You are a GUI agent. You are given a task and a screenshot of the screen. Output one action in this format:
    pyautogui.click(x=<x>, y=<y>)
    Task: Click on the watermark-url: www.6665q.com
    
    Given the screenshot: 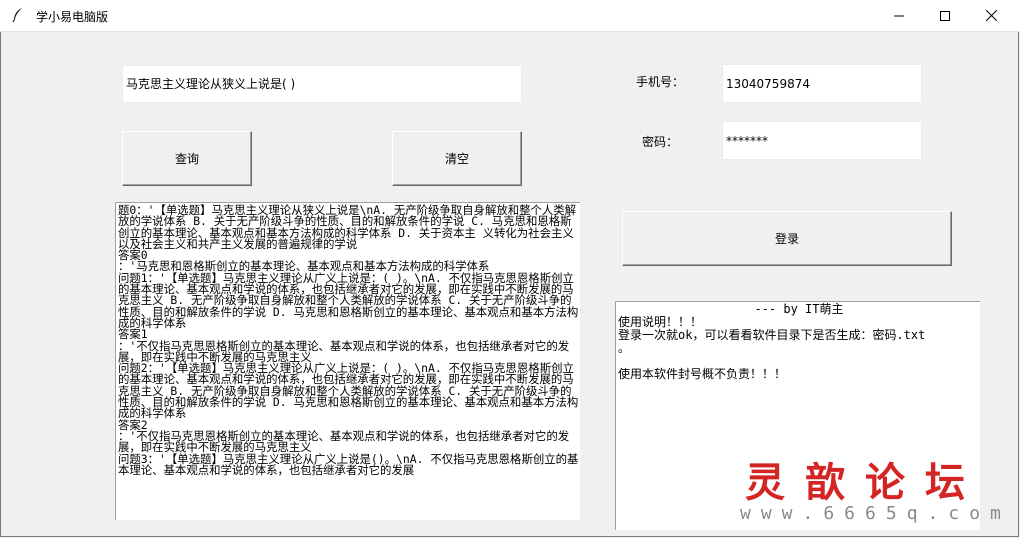 What is the action you would take?
    pyautogui.click(x=875, y=513)
    